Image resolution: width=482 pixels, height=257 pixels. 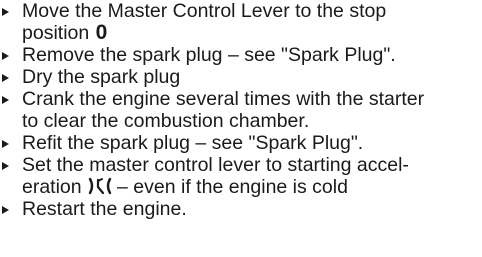 I want to click on step-text-line-2: eration – even if the engine is cold, so click(x=185, y=188).